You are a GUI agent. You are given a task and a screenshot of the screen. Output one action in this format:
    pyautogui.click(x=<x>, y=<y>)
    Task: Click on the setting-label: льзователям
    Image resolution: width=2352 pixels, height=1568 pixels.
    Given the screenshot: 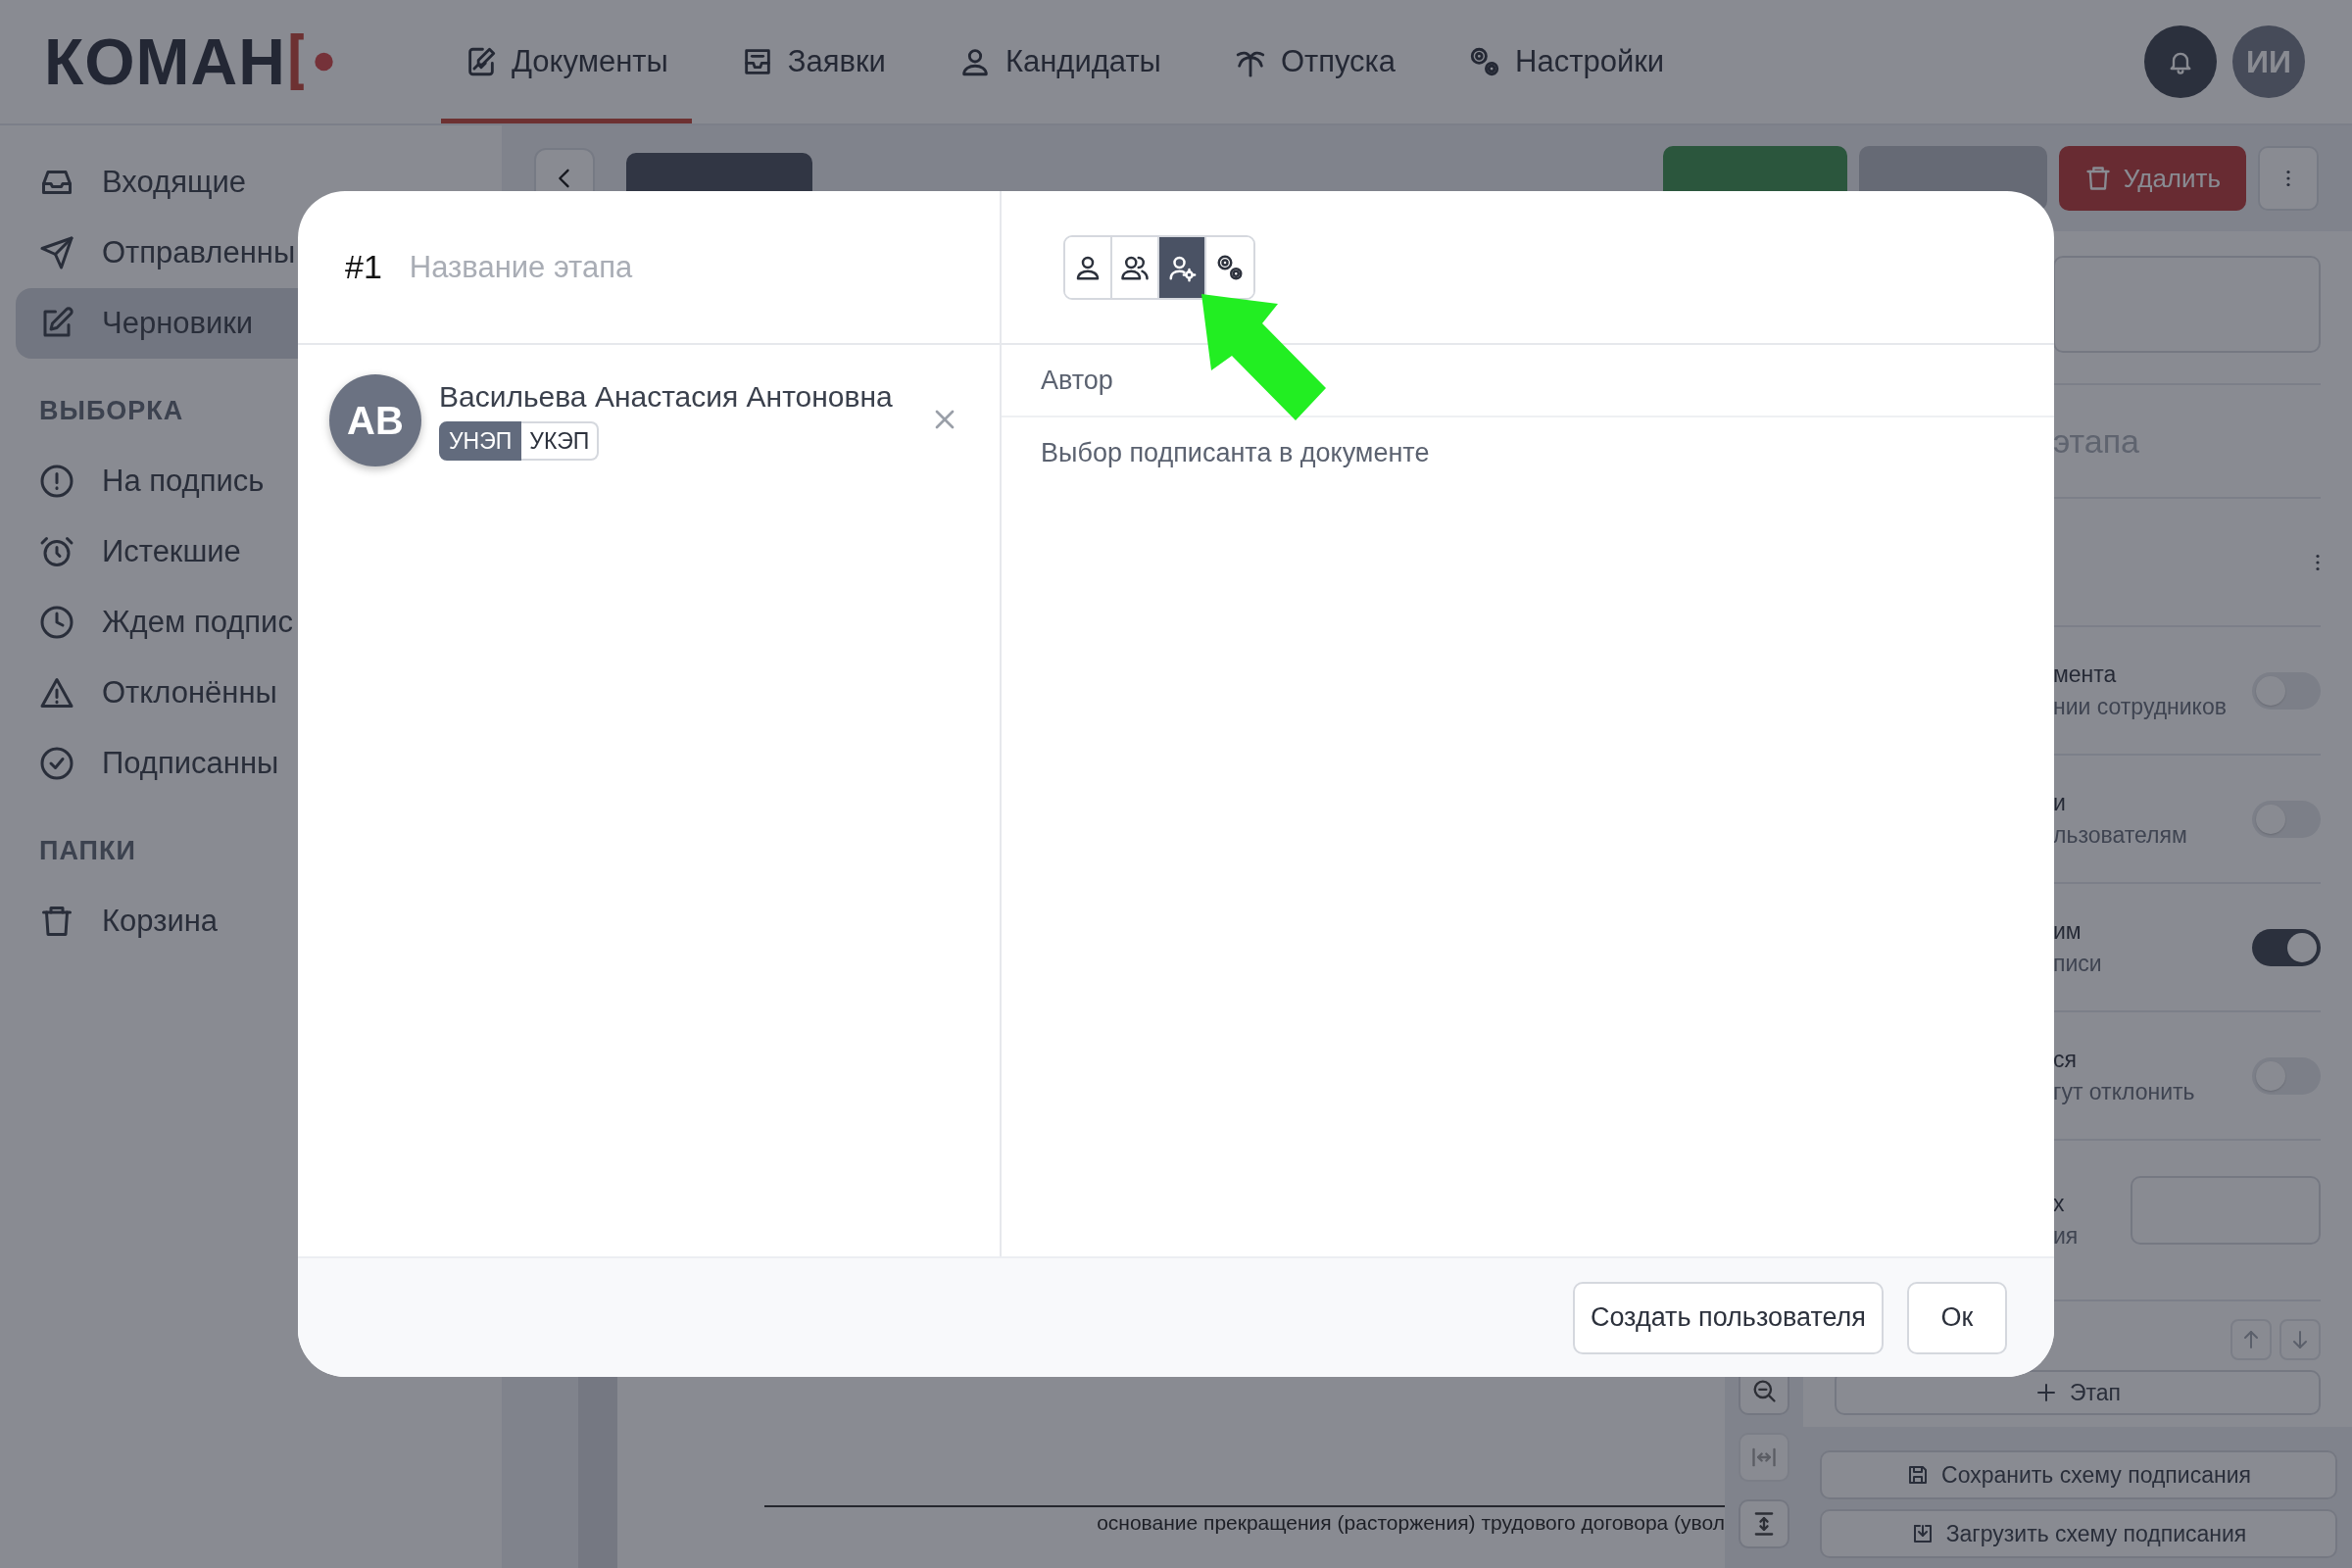 What is the action you would take?
    pyautogui.click(x=2120, y=835)
    